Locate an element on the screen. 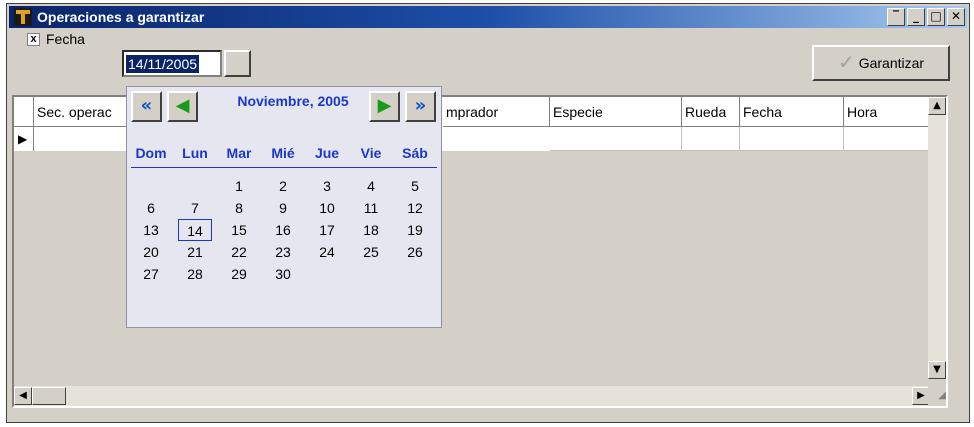 Image resolution: width=974 pixels, height=427 pixels. calendar-day: 25 is located at coordinates (371, 252).